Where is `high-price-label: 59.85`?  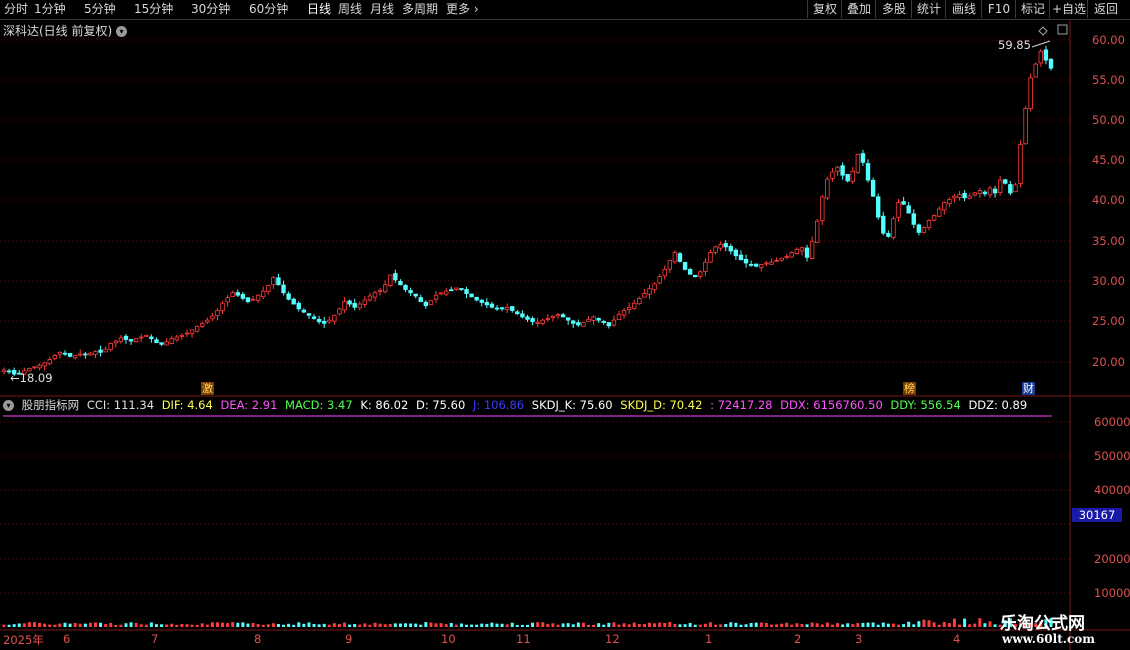 high-price-label: 59.85 is located at coordinates (1014, 45).